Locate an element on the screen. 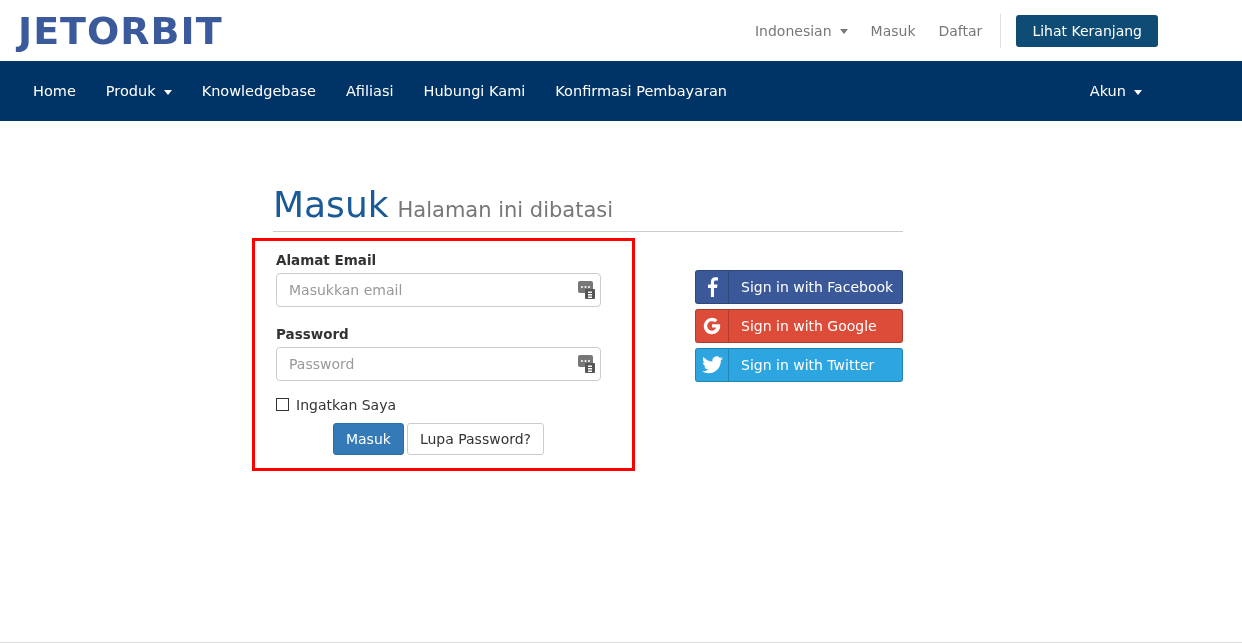 This screenshot has width=1242, height=643. forgot-password-button: Lupa Password? is located at coordinates (475, 438).